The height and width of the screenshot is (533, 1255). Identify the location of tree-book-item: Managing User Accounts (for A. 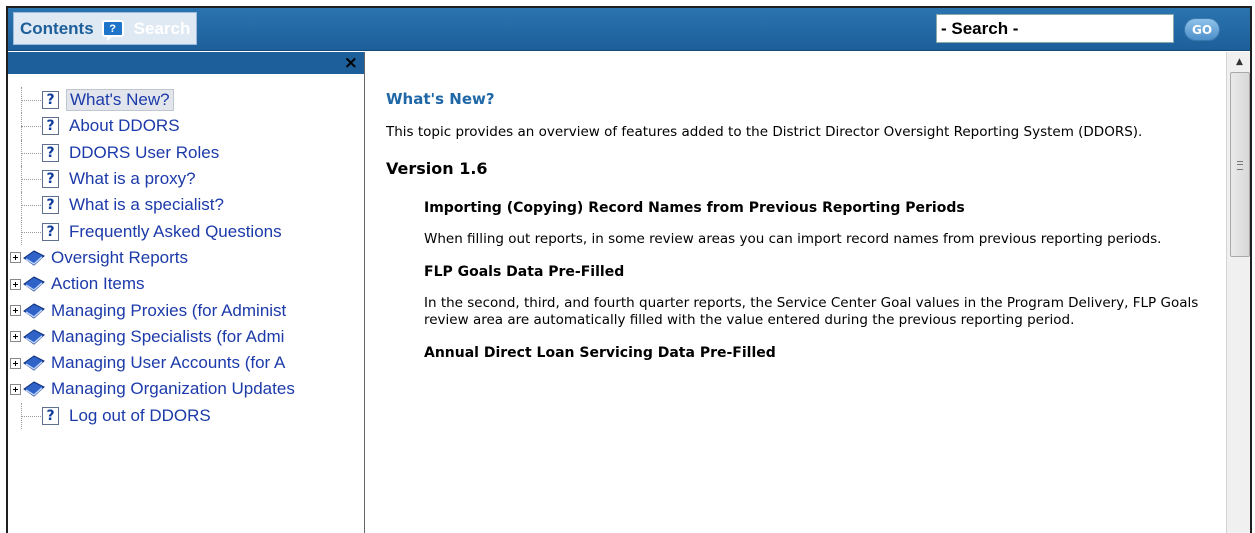
(154, 363).